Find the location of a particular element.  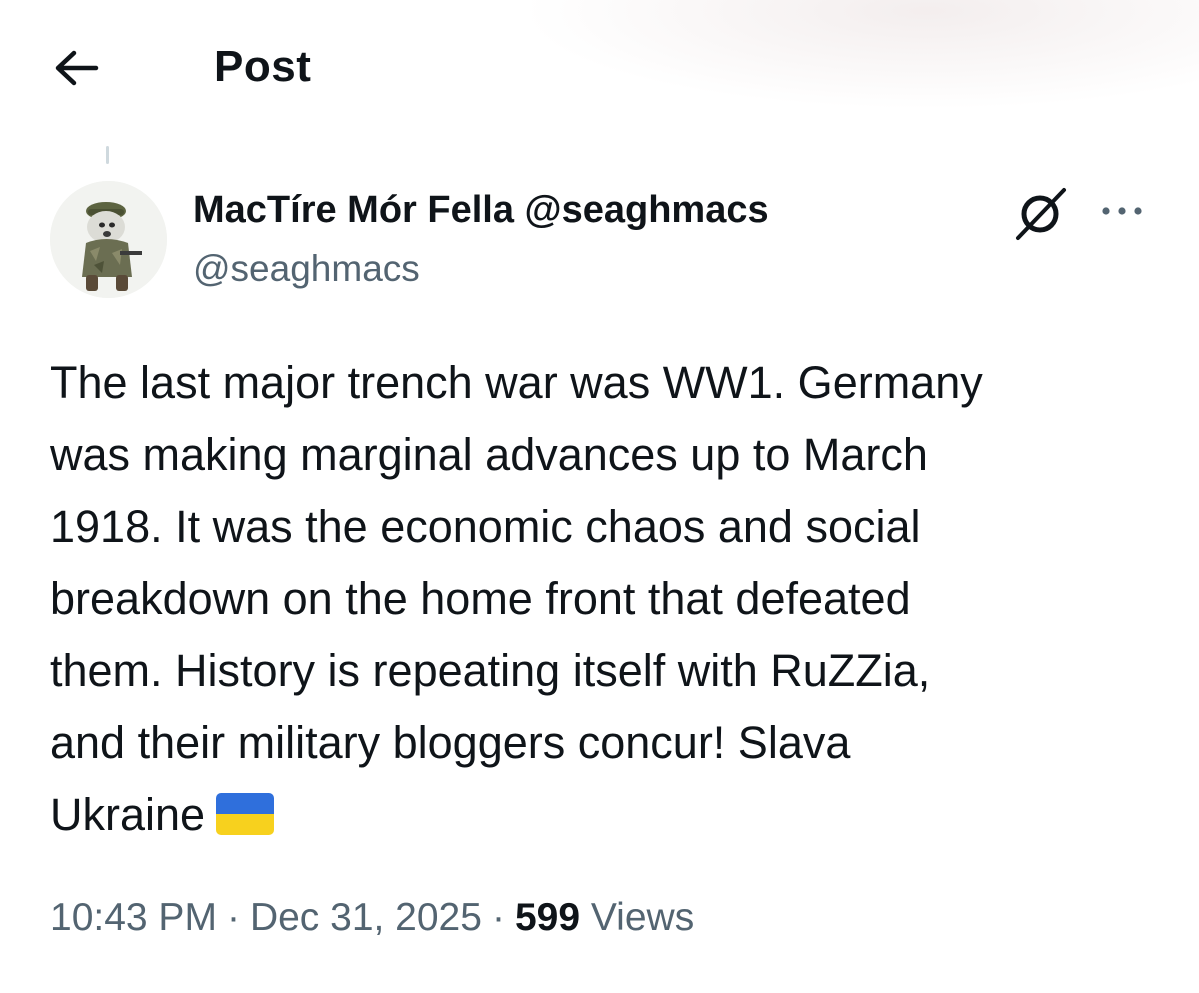

back-button is located at coordinates (76, 68).